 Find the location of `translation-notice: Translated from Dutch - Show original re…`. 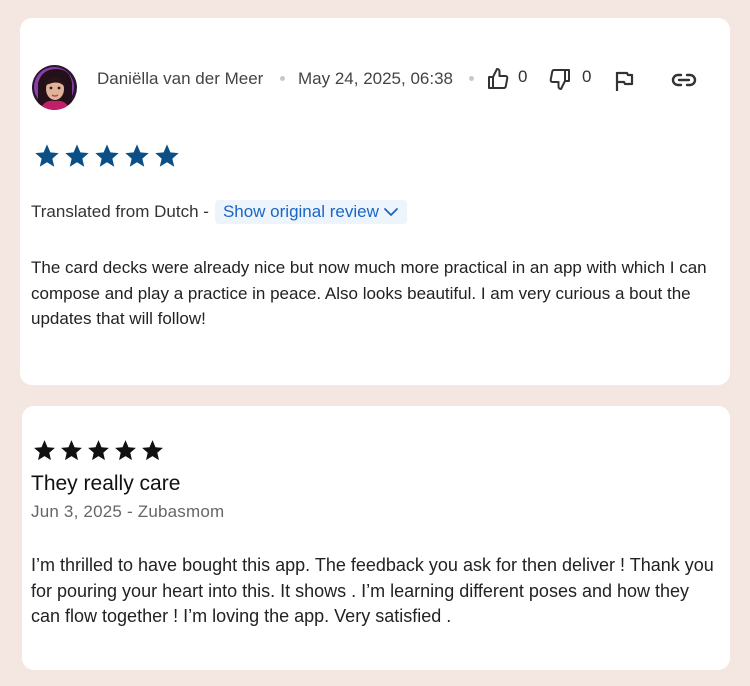

translation-notice: Translated from Dutch - Show original re… is located at coordinates (219, 212).